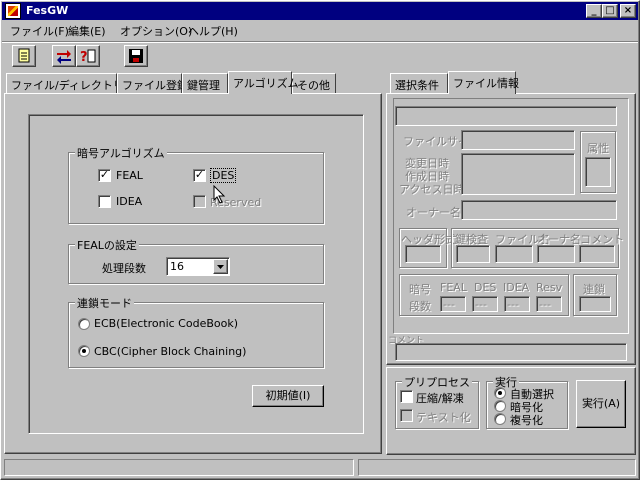  What do you see at coordinates (320, 29) in the screenshot?
I see `menu-bar: ファイル(F) 編集(E) オプション(O) ヘルプ(H)` at bounding box center [320, 29].